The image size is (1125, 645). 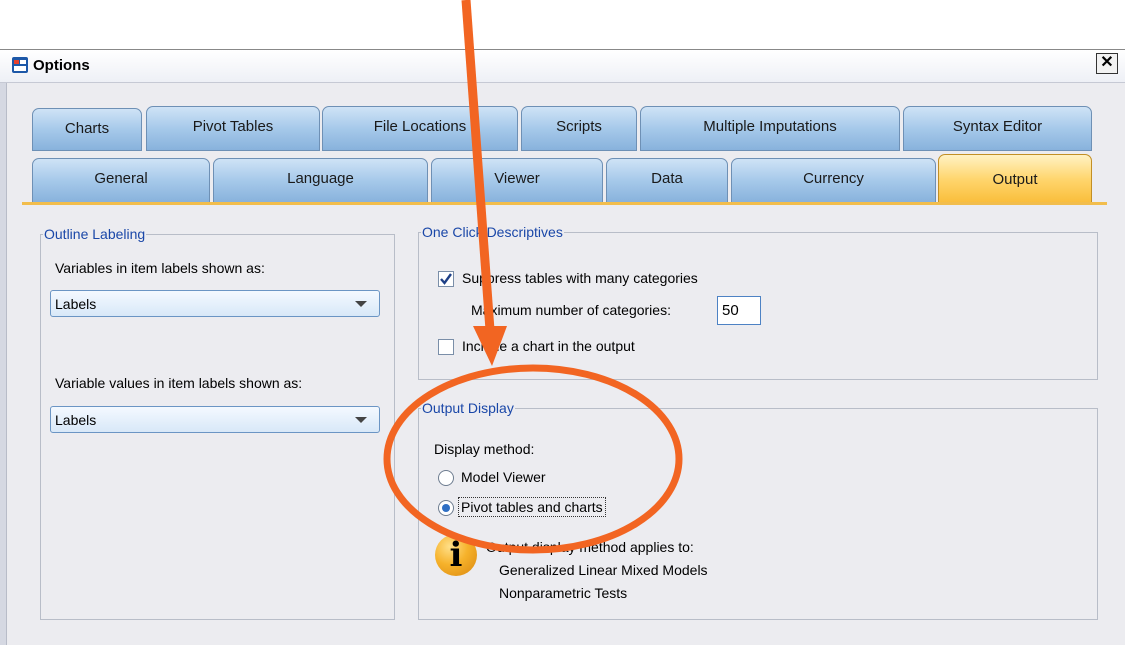 I want to click on tab-data: Data, so click(x=667, y=180).